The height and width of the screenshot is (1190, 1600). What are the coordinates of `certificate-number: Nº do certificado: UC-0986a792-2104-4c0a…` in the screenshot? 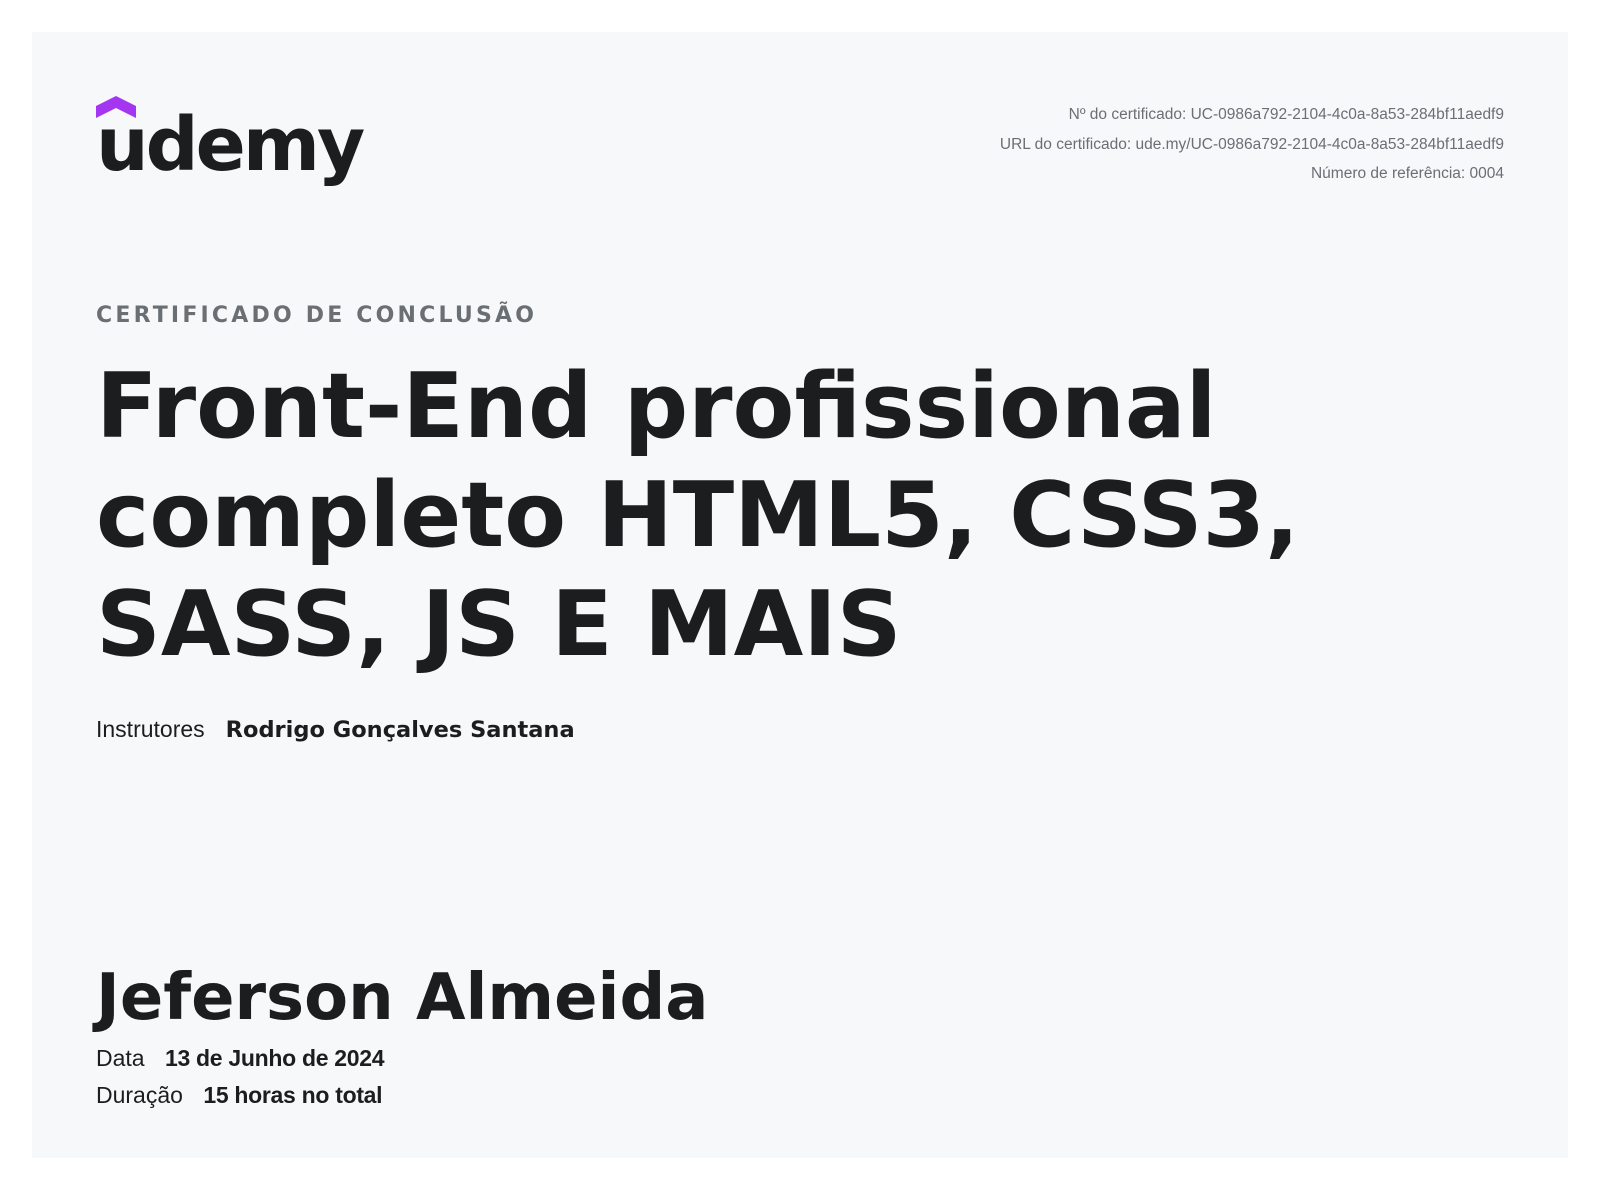 It's located at (1286, 114).